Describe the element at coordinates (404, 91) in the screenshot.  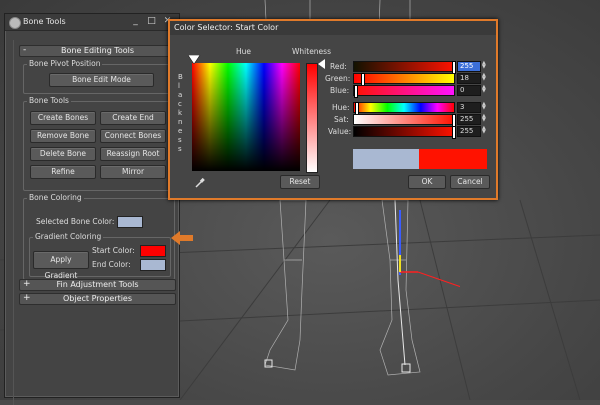
I see `blue-slider` at that location.